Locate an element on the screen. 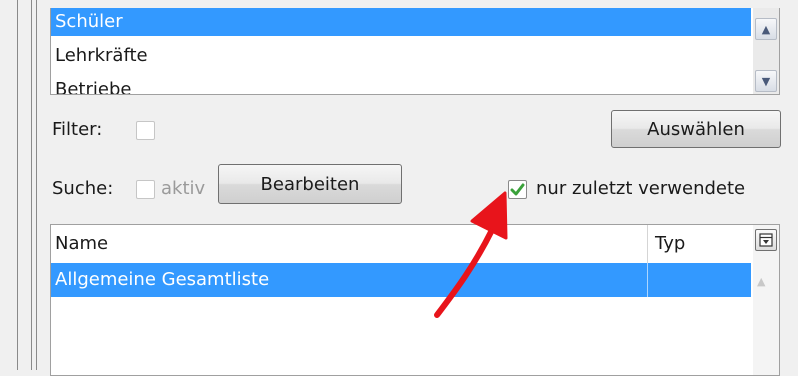 The height and width of the screenshot is (376, 798). scroll-up-button: ▲ is located at coordinates (766, 29).